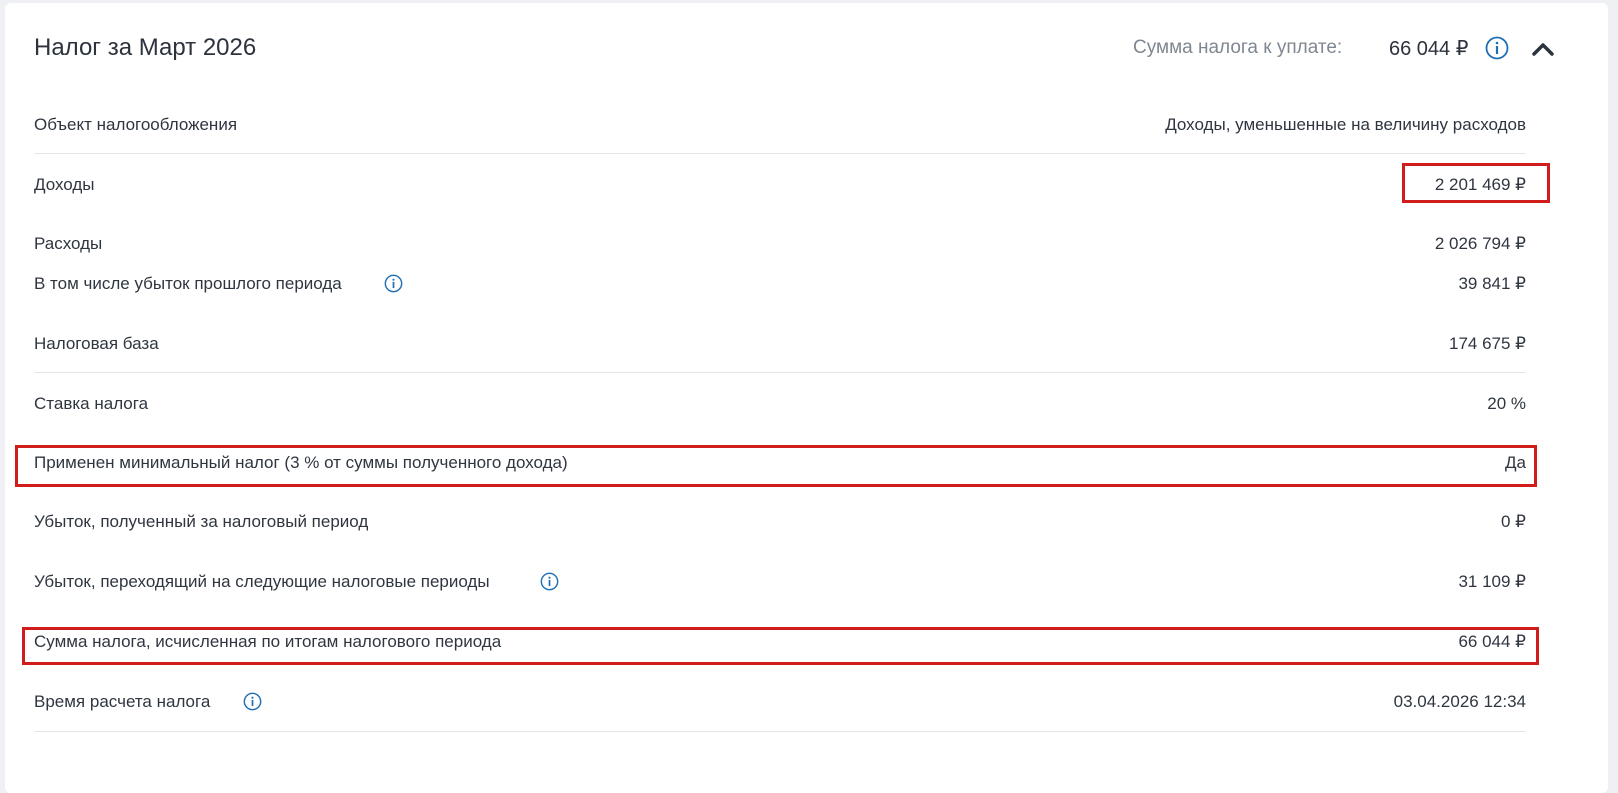 This screenshot has width=1618, height=793. Describe the element at coordinates (145, 47) in the screenshot. I see `page-title: Налог за Март 2026` at that location.